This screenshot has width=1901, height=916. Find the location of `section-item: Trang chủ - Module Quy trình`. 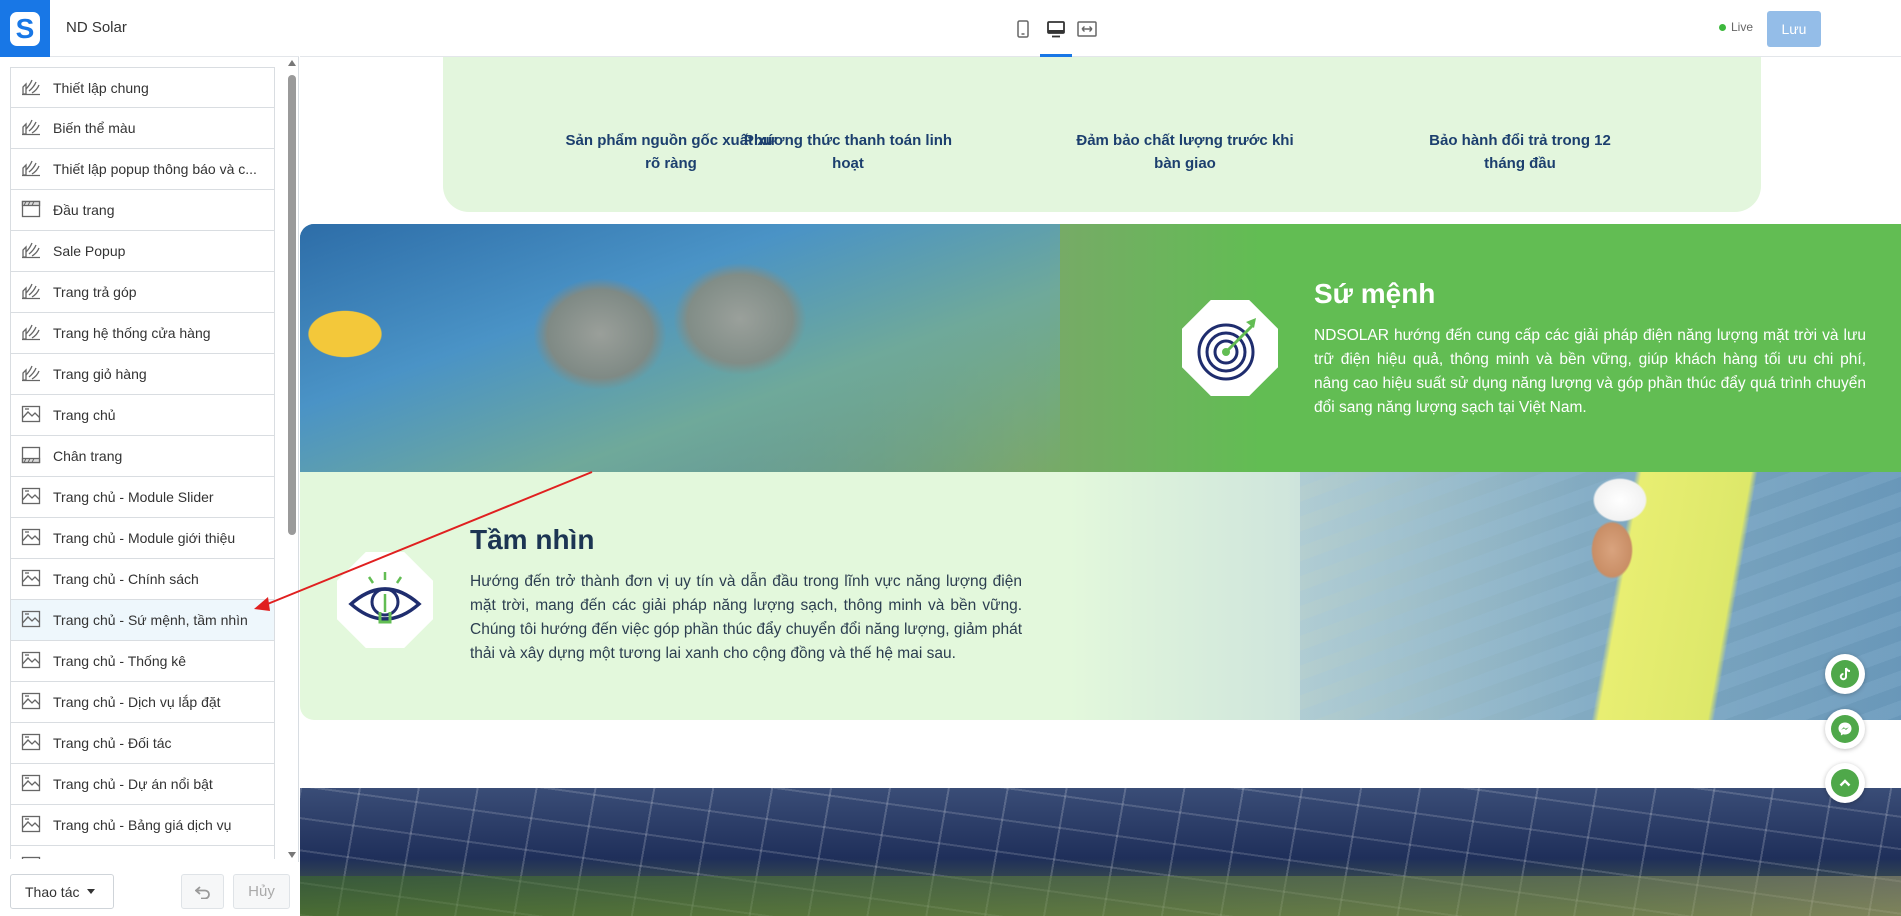

section-item: Trang chủ - Module Quy trình is located at coordinates (142, 852).